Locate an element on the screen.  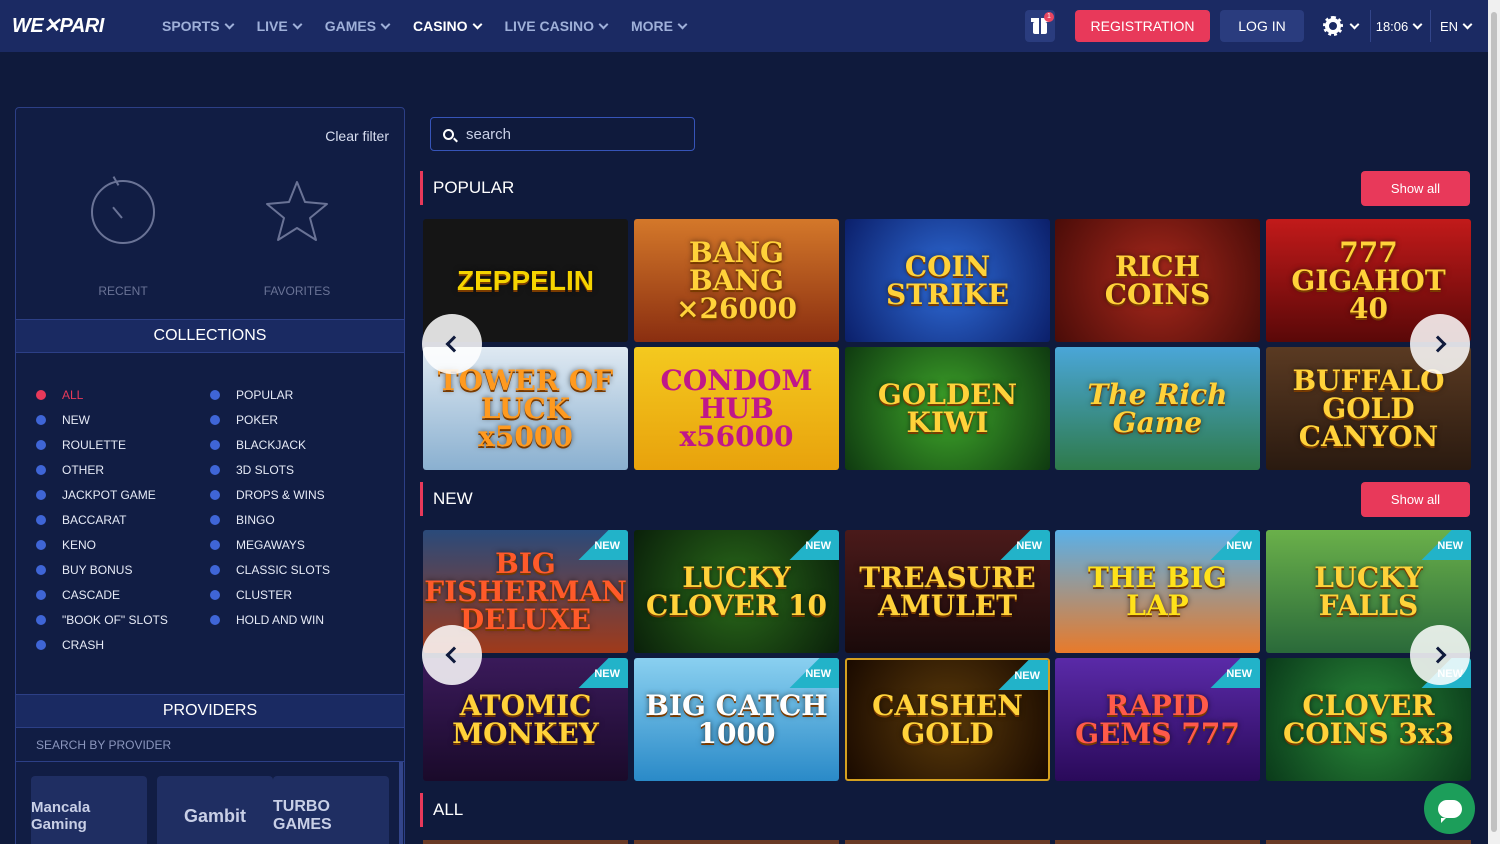
chat-button is located at coordinates (1449, 808).